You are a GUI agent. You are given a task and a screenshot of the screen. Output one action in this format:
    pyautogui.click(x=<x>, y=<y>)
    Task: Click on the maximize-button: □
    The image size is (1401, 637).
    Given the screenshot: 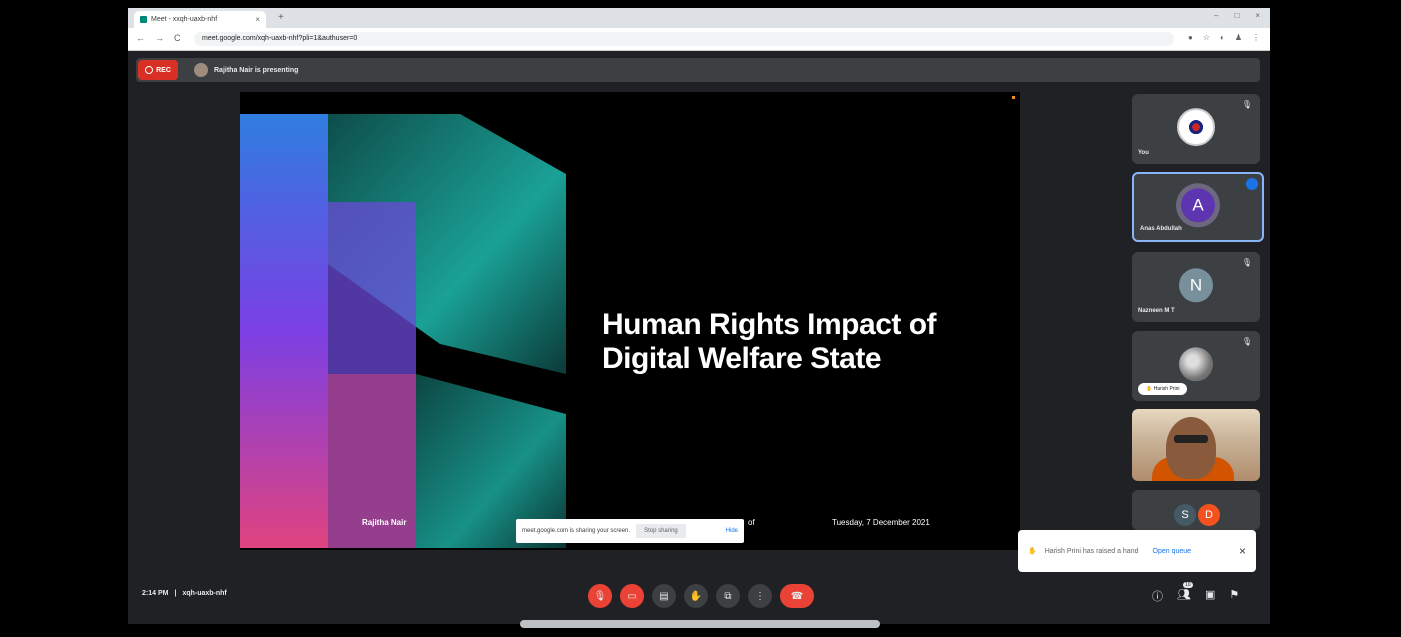 What is the action you would take?
    pyautogui.click(x=1236, y=15)
    